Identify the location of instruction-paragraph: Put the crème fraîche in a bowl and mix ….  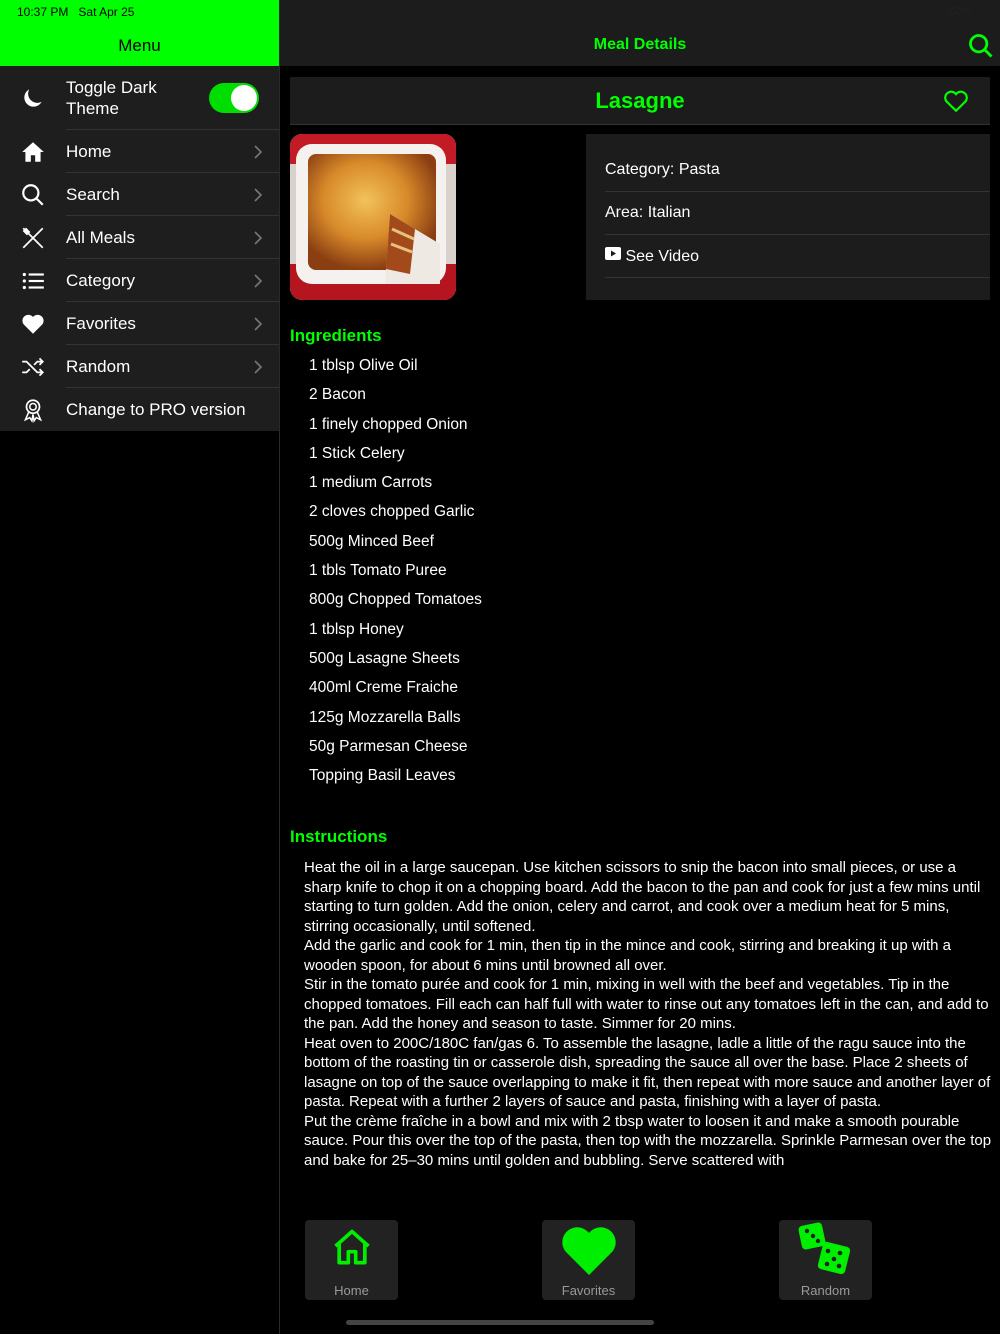
(648, 1140).